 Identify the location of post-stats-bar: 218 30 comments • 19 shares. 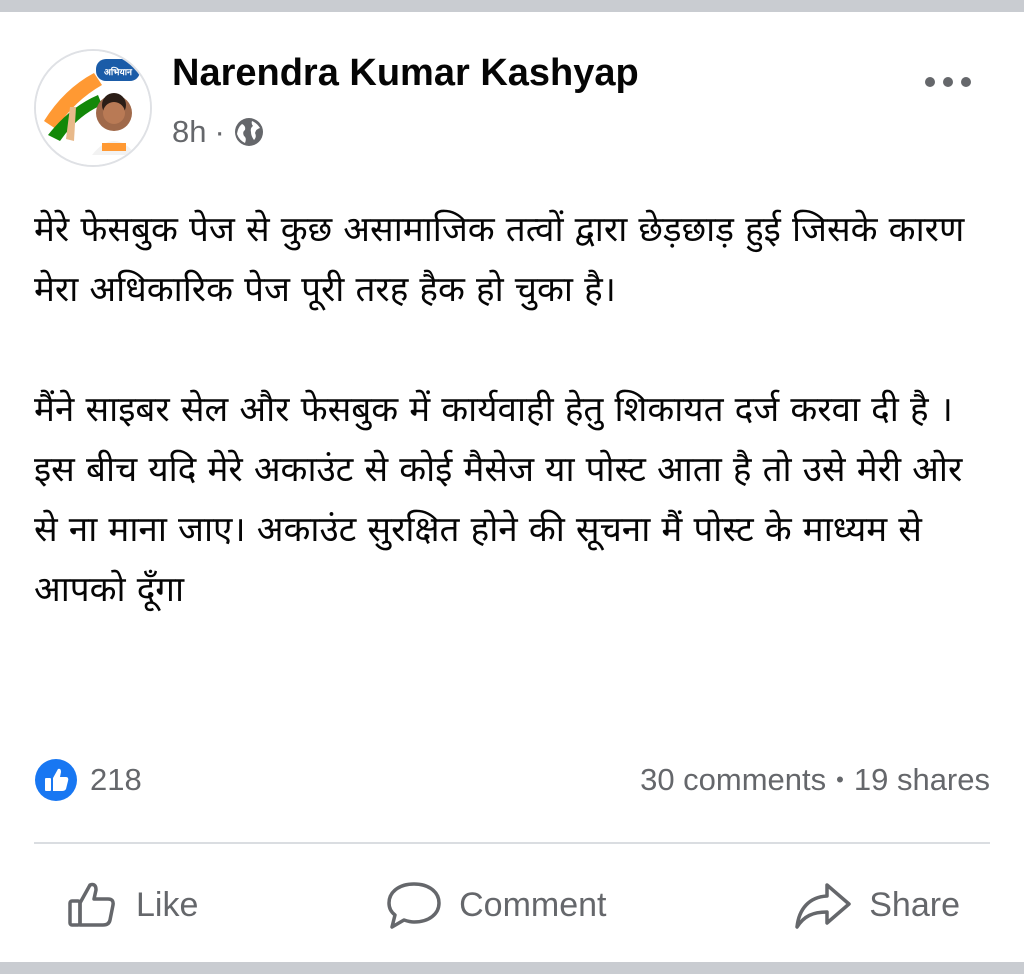
(512, 780).